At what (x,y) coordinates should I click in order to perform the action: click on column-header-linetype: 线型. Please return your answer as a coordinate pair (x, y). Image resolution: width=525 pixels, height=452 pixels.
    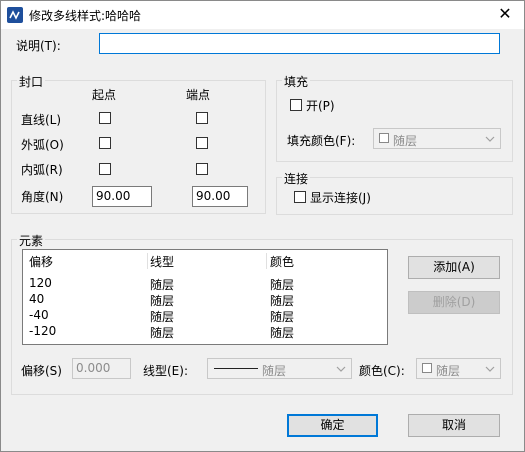
    Looking at the image, I should click on (162, 261).